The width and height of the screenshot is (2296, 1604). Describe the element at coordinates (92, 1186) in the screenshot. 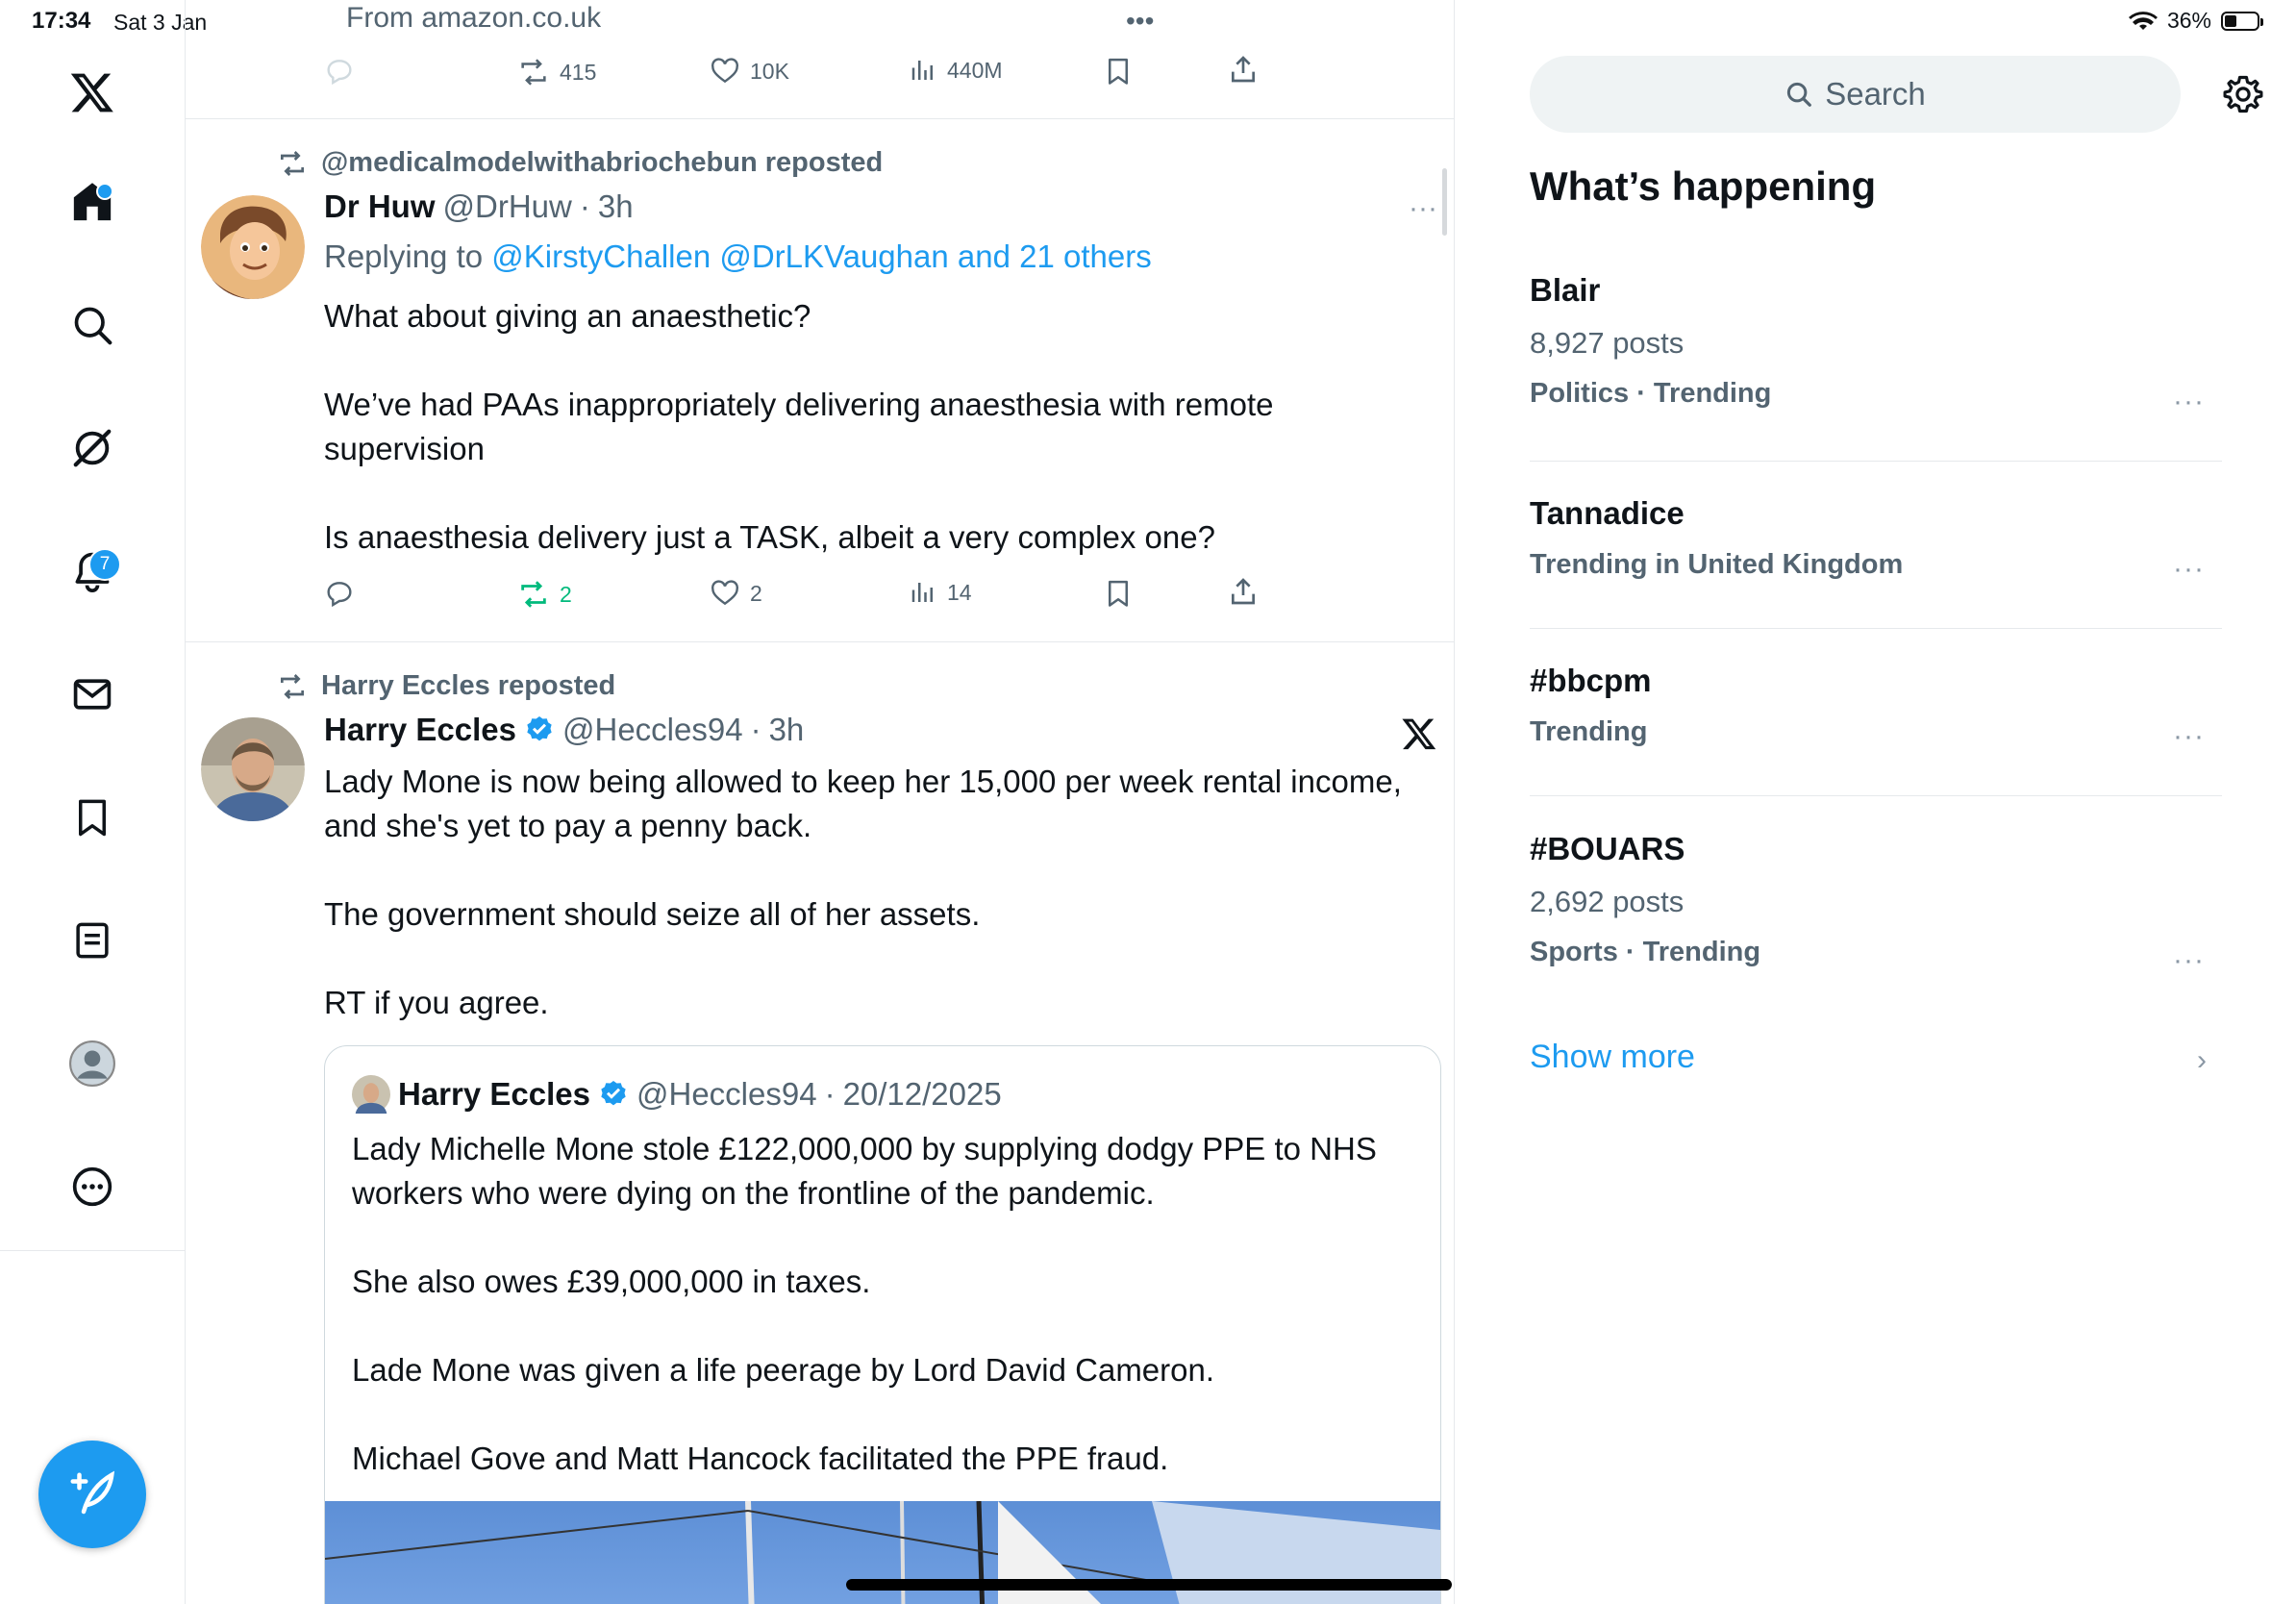

I see `nav-more` at that location.